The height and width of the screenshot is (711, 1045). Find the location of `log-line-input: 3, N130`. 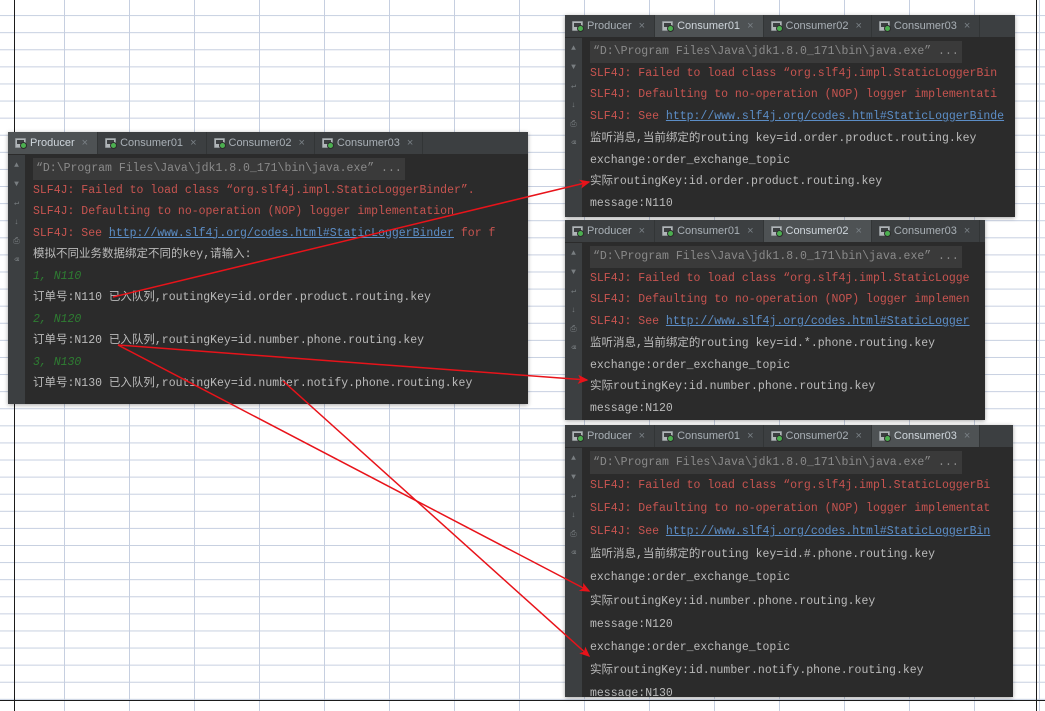

log-line-input: 3, N130 is located at coordinates (57, 362).